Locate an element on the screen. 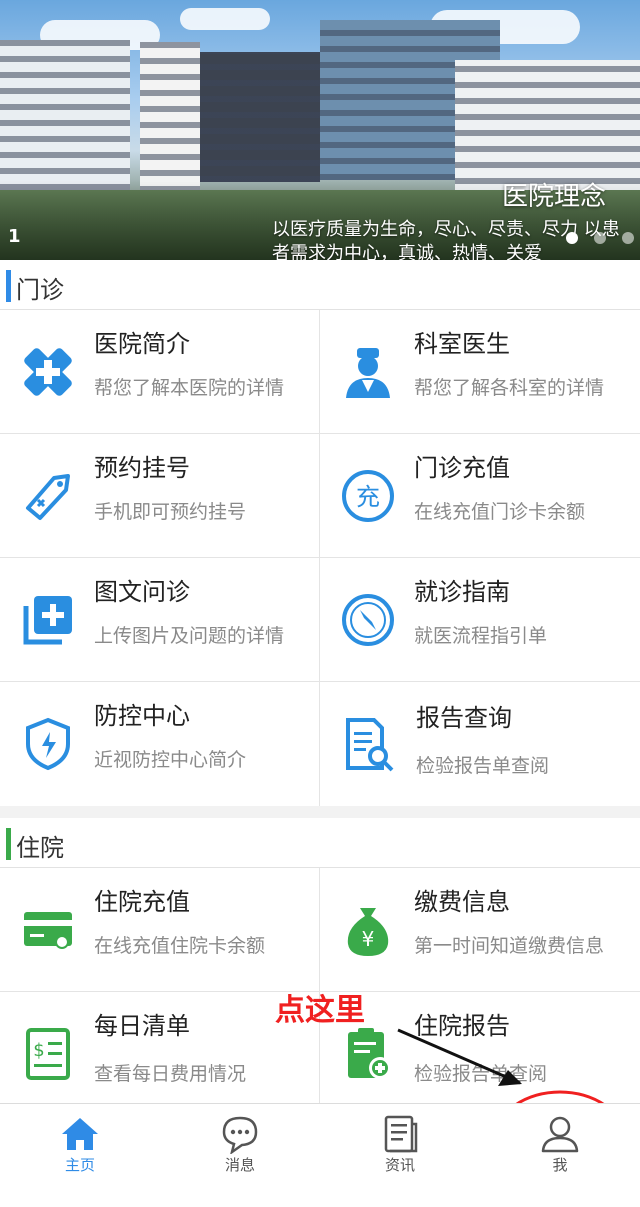  menu-desc: 就医流程指引单 is located at coordinates (481, 636).